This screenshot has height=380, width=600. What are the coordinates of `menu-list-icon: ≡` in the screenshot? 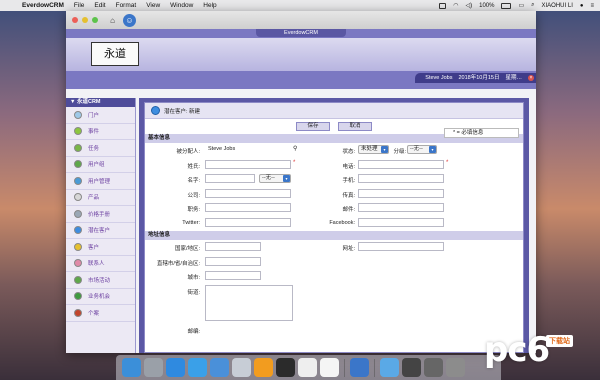 It's located at (592, 6).